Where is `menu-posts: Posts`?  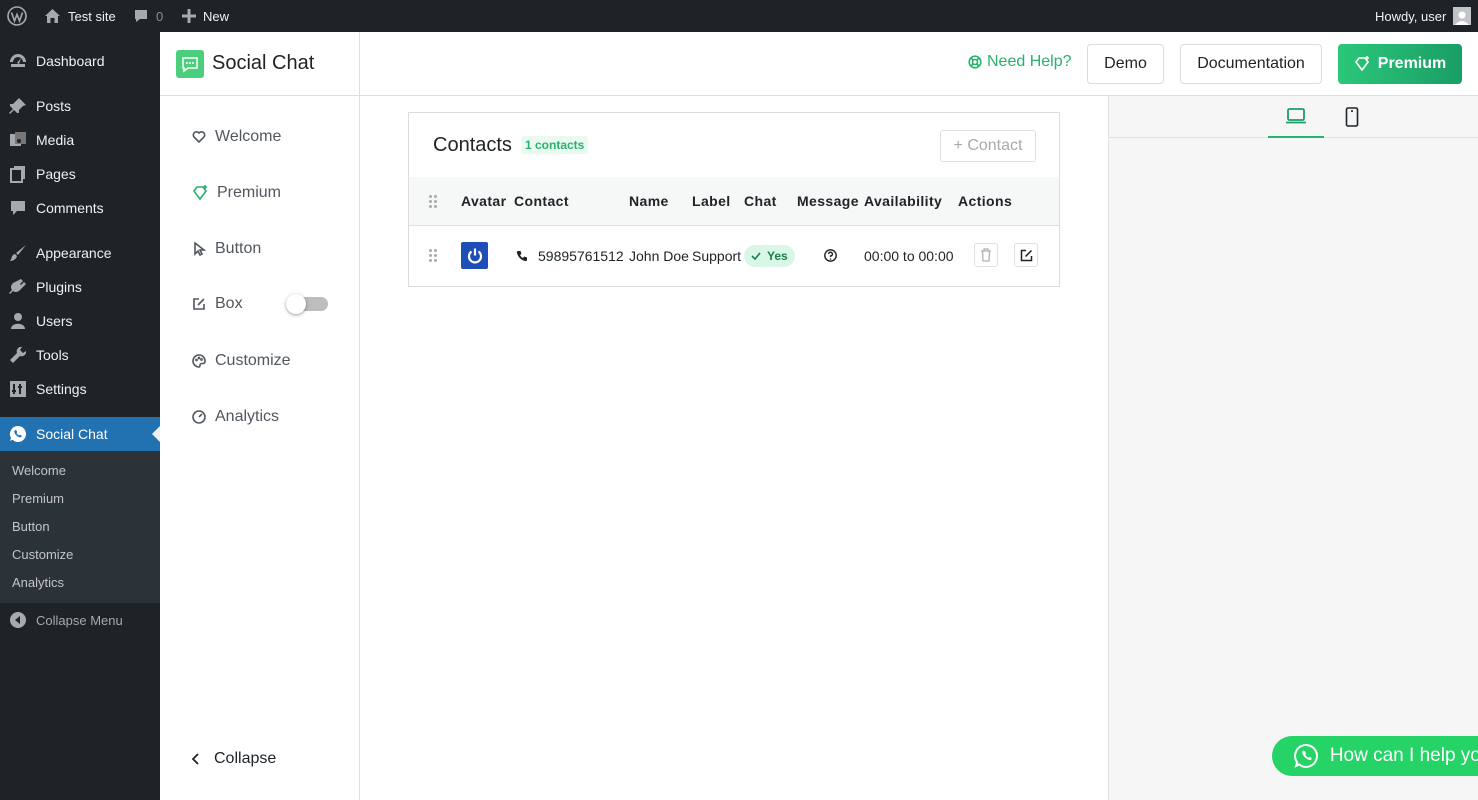 menu-posts: Posts is located at coordinates (80, 106).